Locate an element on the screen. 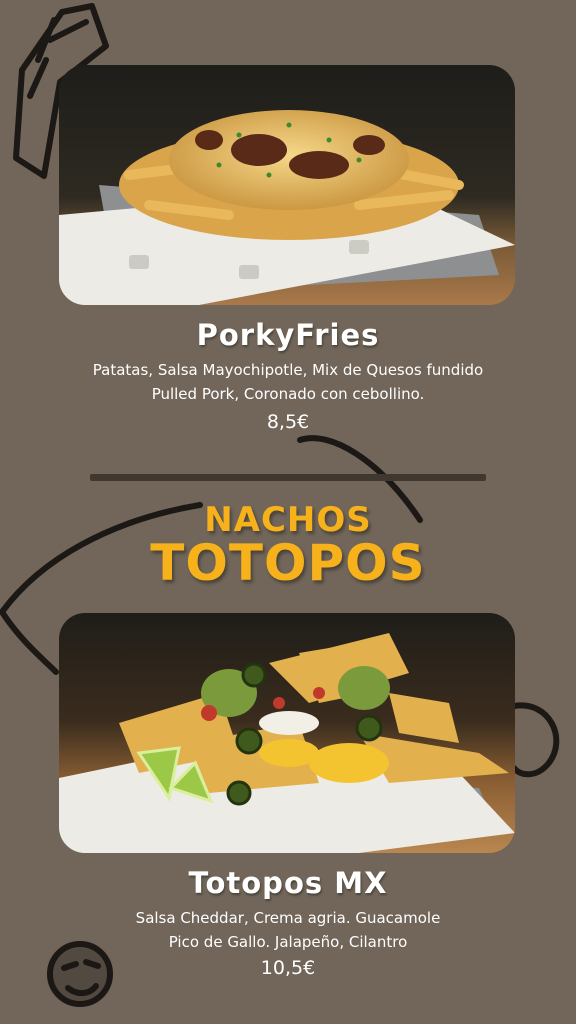 The height and width of the screenshot is (1024, 576). item-price: 10,5€ is located at coordinates (288, 968).